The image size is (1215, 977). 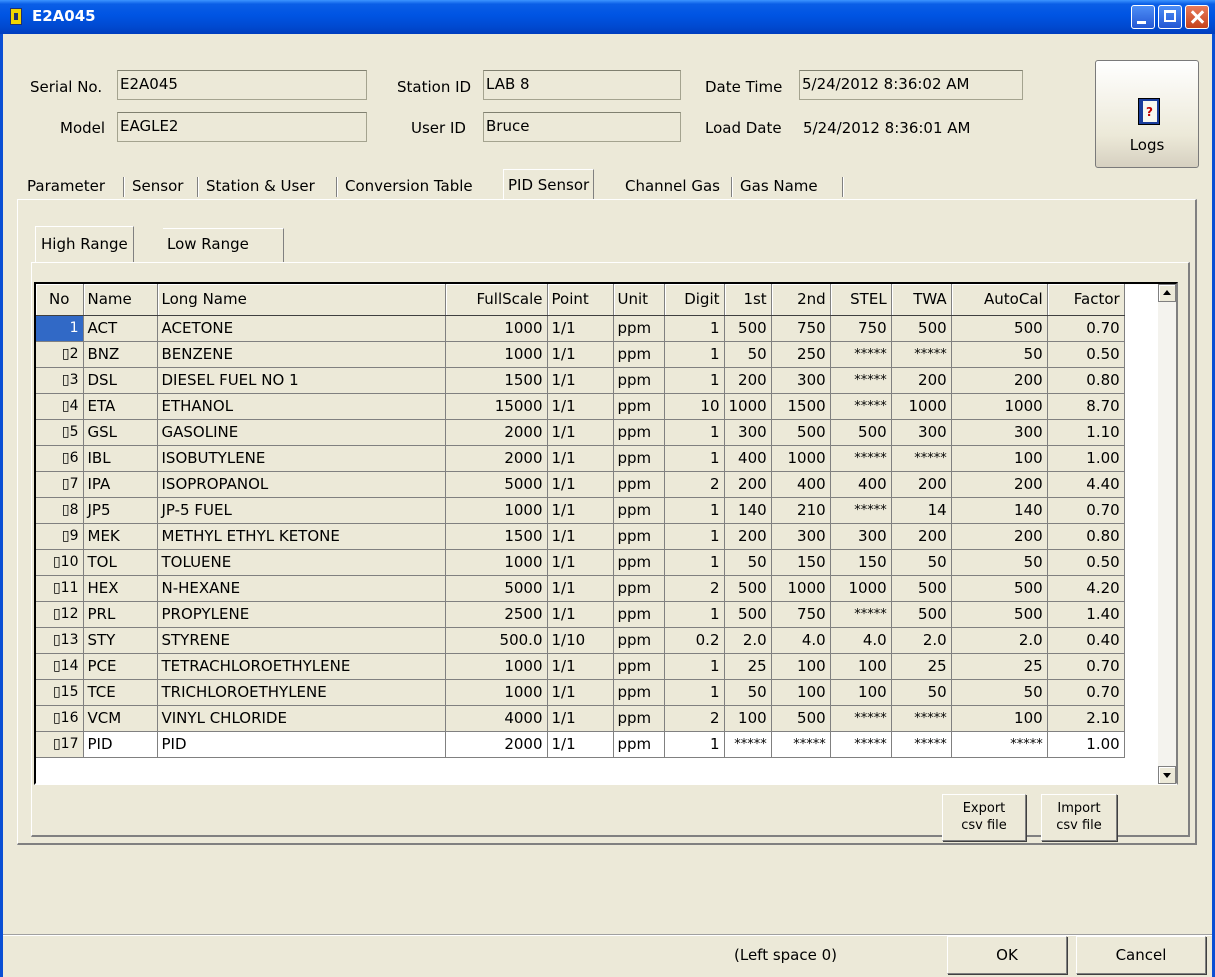 I want to click on col-header-autocal: AutoCal, so click(x=999, y=300).